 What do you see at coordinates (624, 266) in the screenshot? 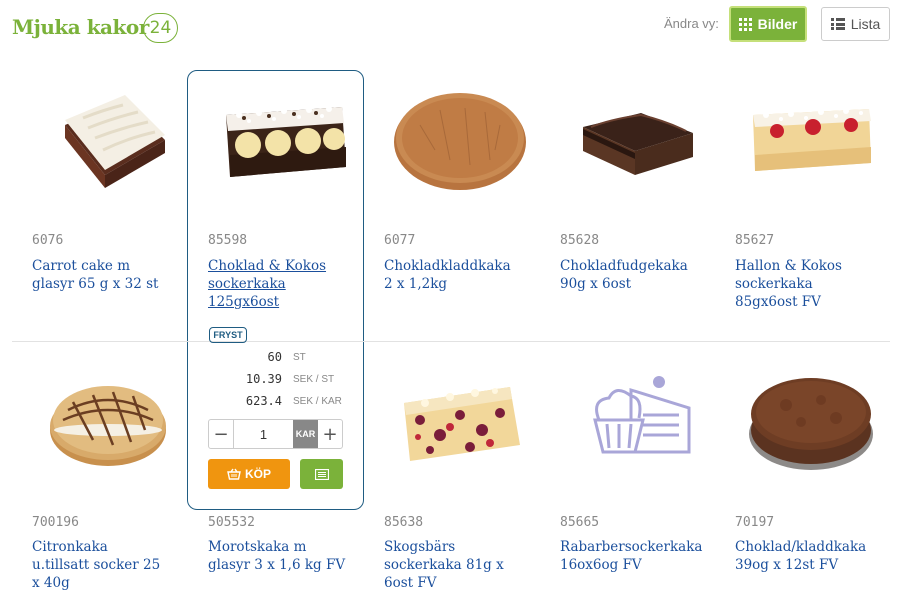
I see `product-name-line: Chokladfudgekaka` at bounding box center [624, 266].